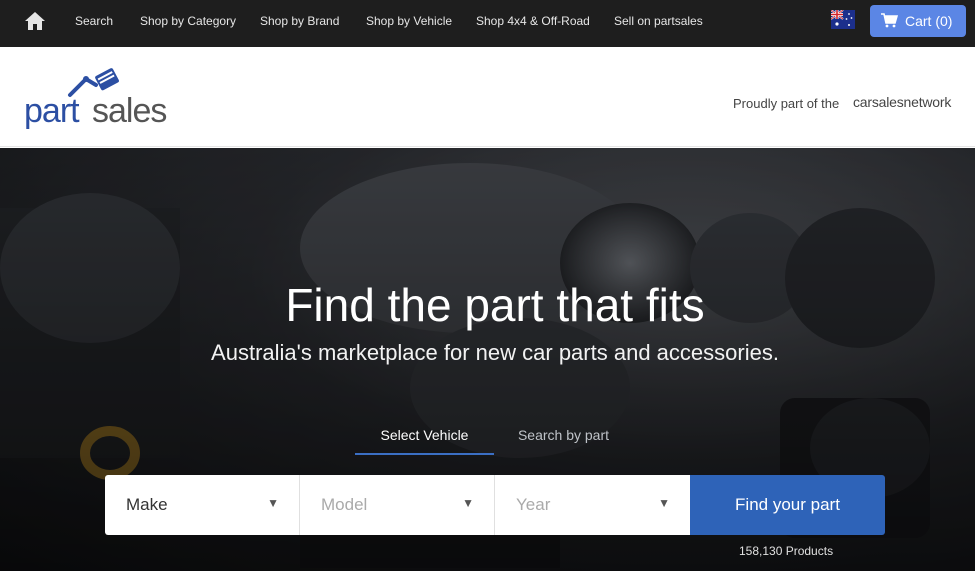  I want to click on nav-link-shop-4x4: Shop 4x4 & Off-Road, so click(533, 21).